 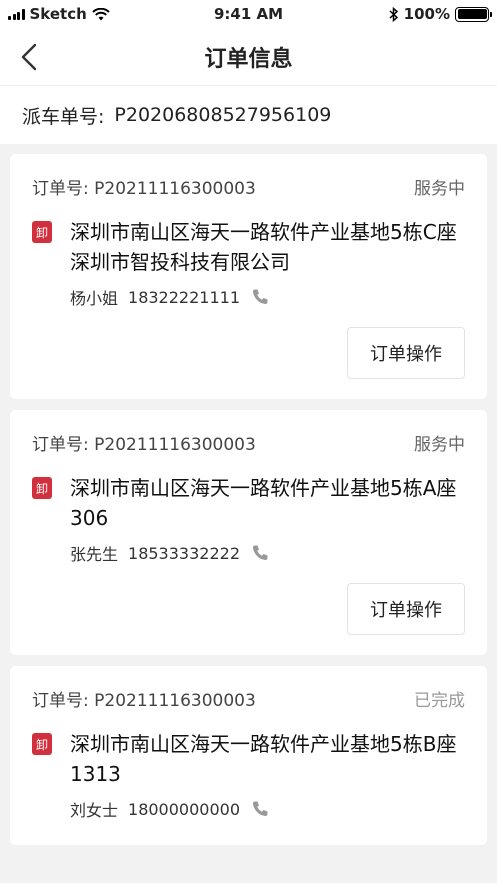 I want to click on order-address-row: 卸 深圳市南山区海天一路软件产业基地5栋A座306, so click(x=248, y=503).